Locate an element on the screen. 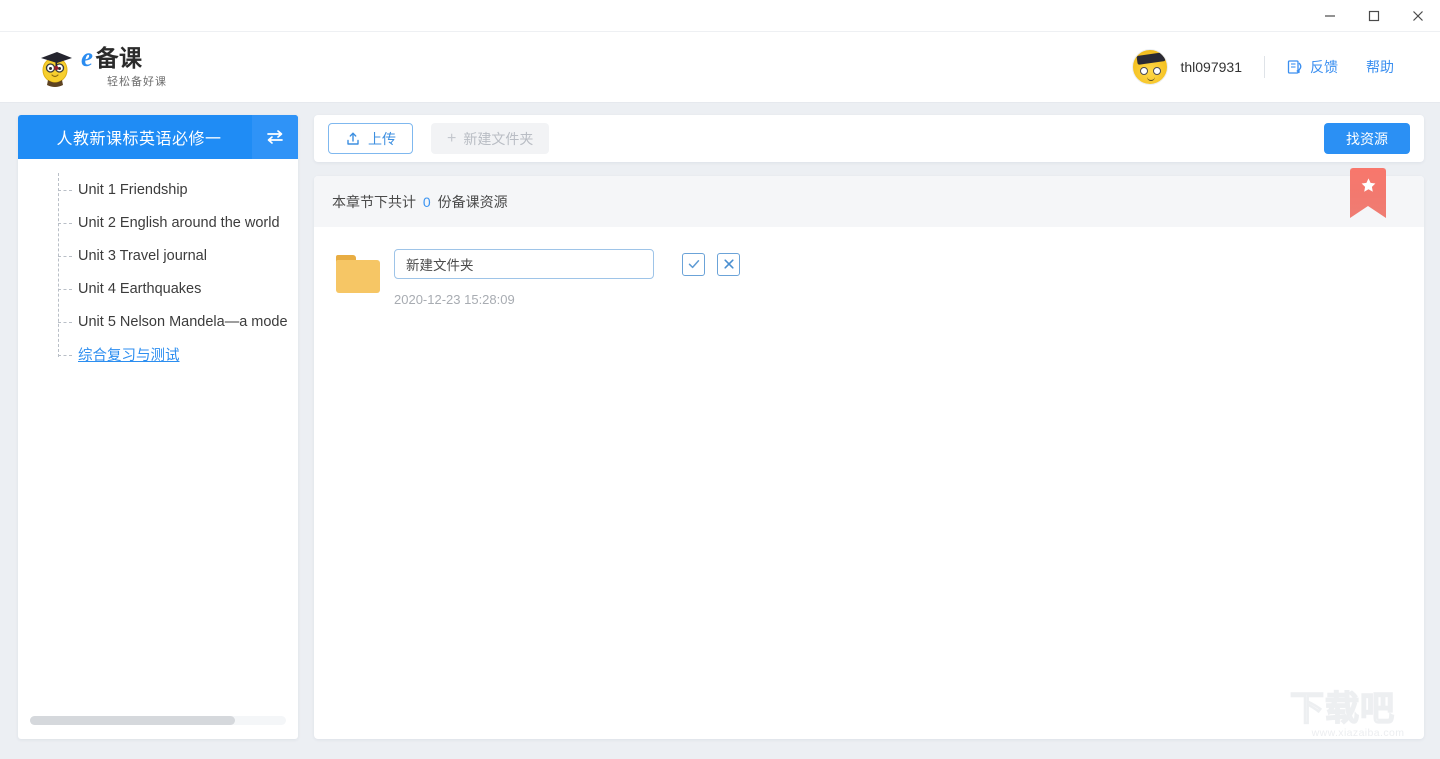  minimize-button is located at coordinates (1330, 16).